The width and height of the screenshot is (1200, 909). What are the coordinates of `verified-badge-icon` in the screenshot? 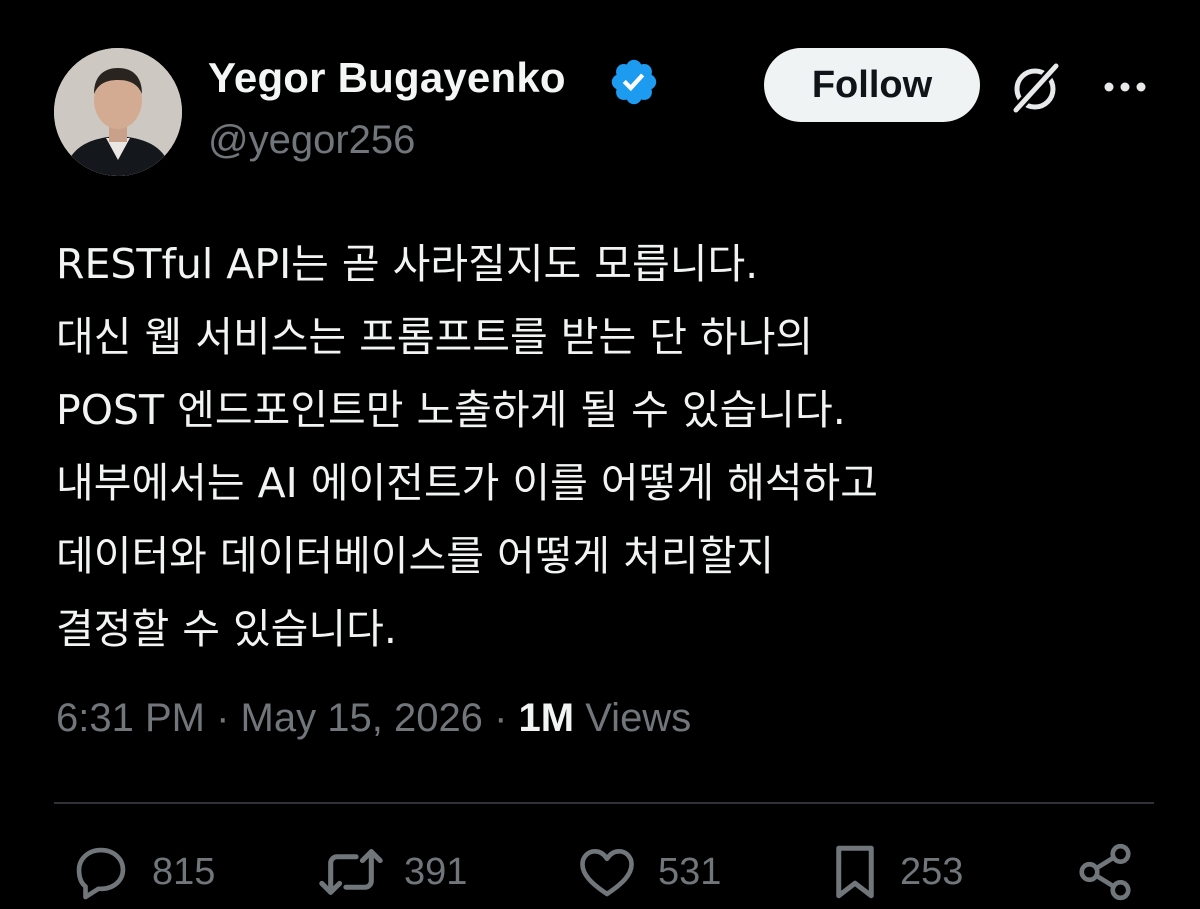 It's located at (634, 82).